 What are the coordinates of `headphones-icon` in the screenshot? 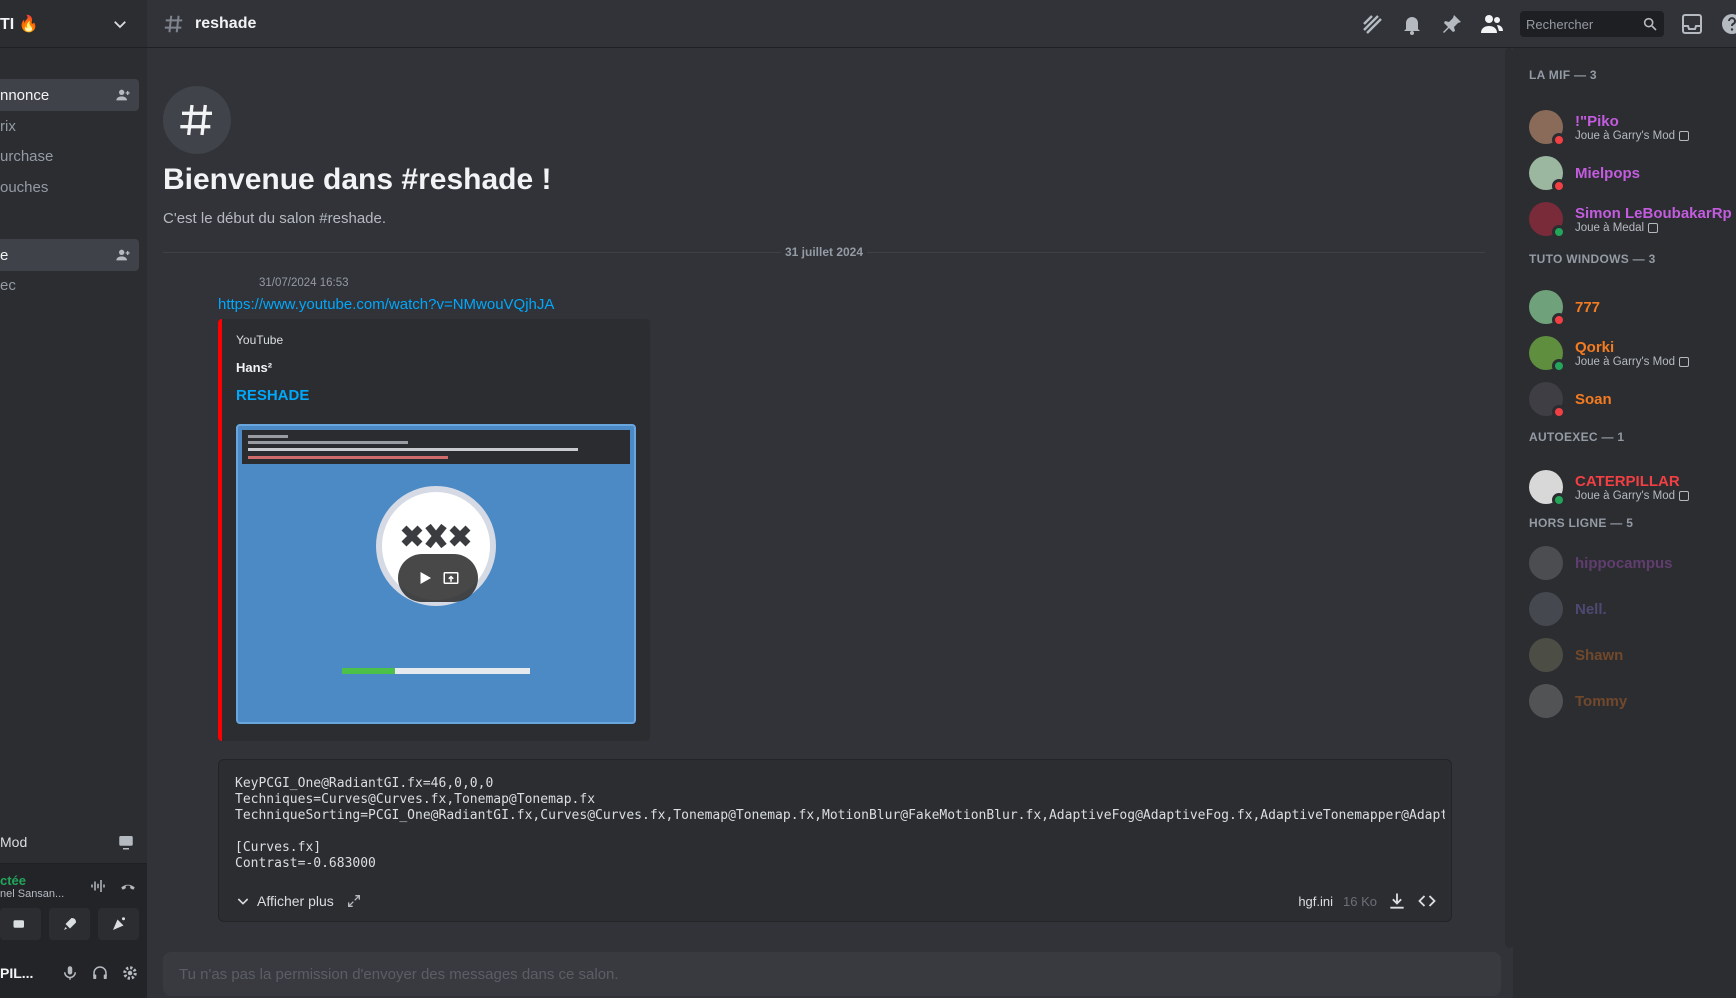 It's located at (100, 973).